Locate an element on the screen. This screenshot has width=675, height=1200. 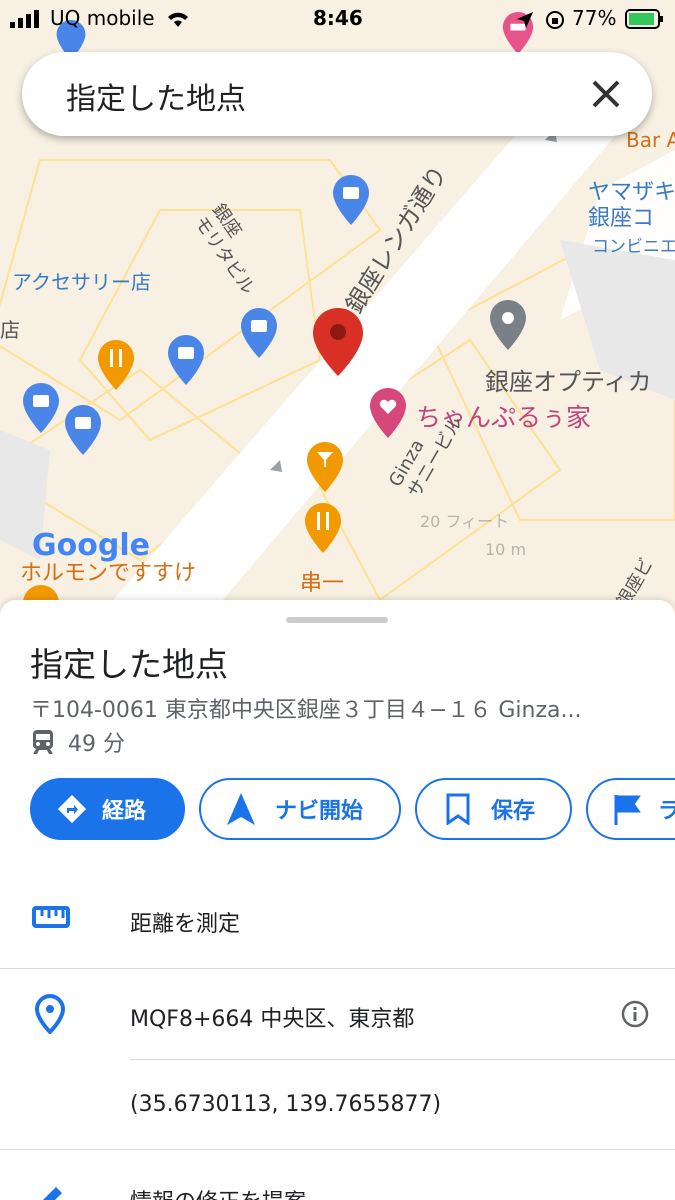
transit-time: 49 分 is located at coordinates (77, 742).